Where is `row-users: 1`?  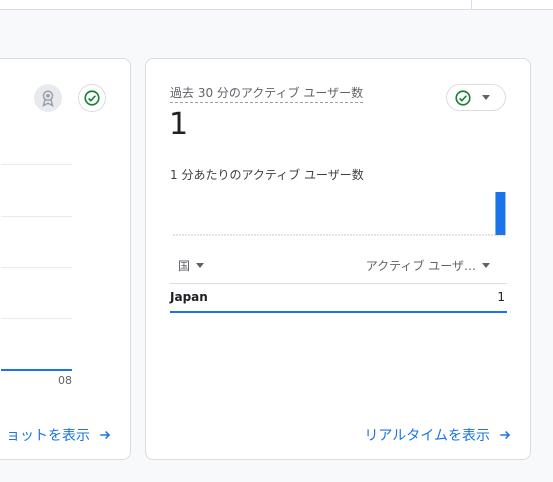
row-users: 1 is located at coordinates (501, 297).